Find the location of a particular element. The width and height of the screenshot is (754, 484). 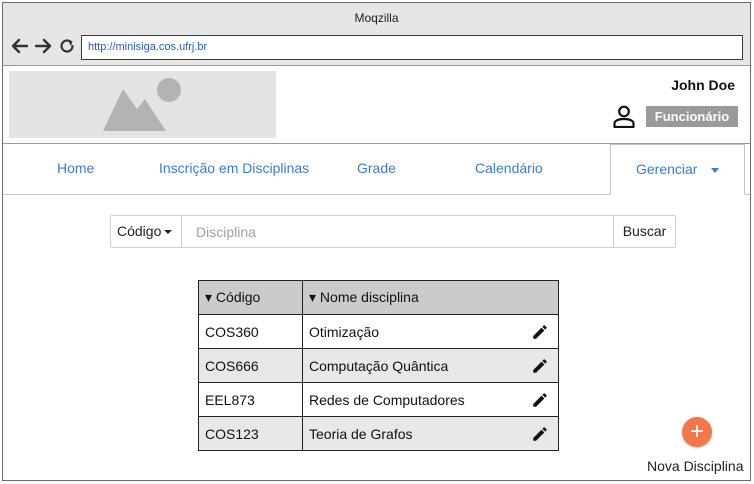

cell-name: Redes de Computadores is located at coordinates (387, 399).